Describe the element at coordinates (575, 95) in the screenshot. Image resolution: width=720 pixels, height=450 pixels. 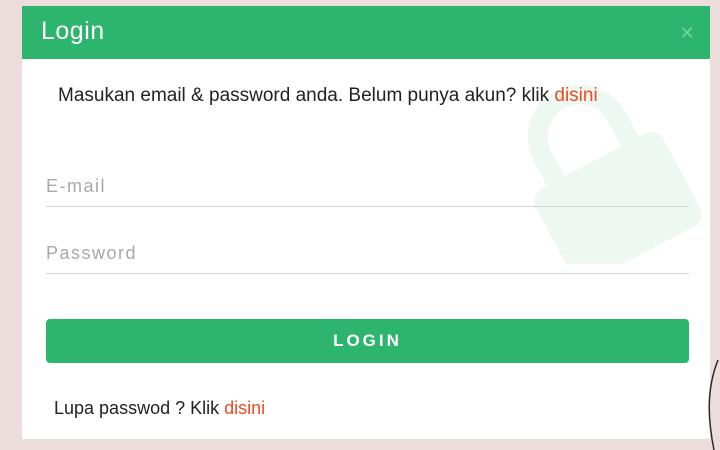
I see `register-link: disini` at that location.